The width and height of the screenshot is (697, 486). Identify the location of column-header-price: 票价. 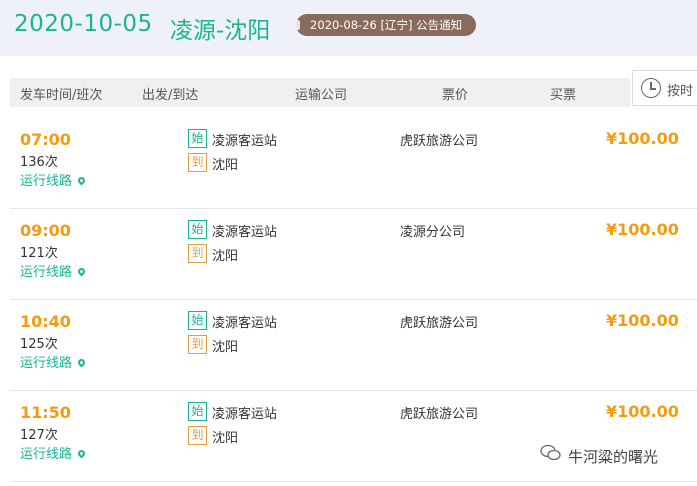
(455, 95).